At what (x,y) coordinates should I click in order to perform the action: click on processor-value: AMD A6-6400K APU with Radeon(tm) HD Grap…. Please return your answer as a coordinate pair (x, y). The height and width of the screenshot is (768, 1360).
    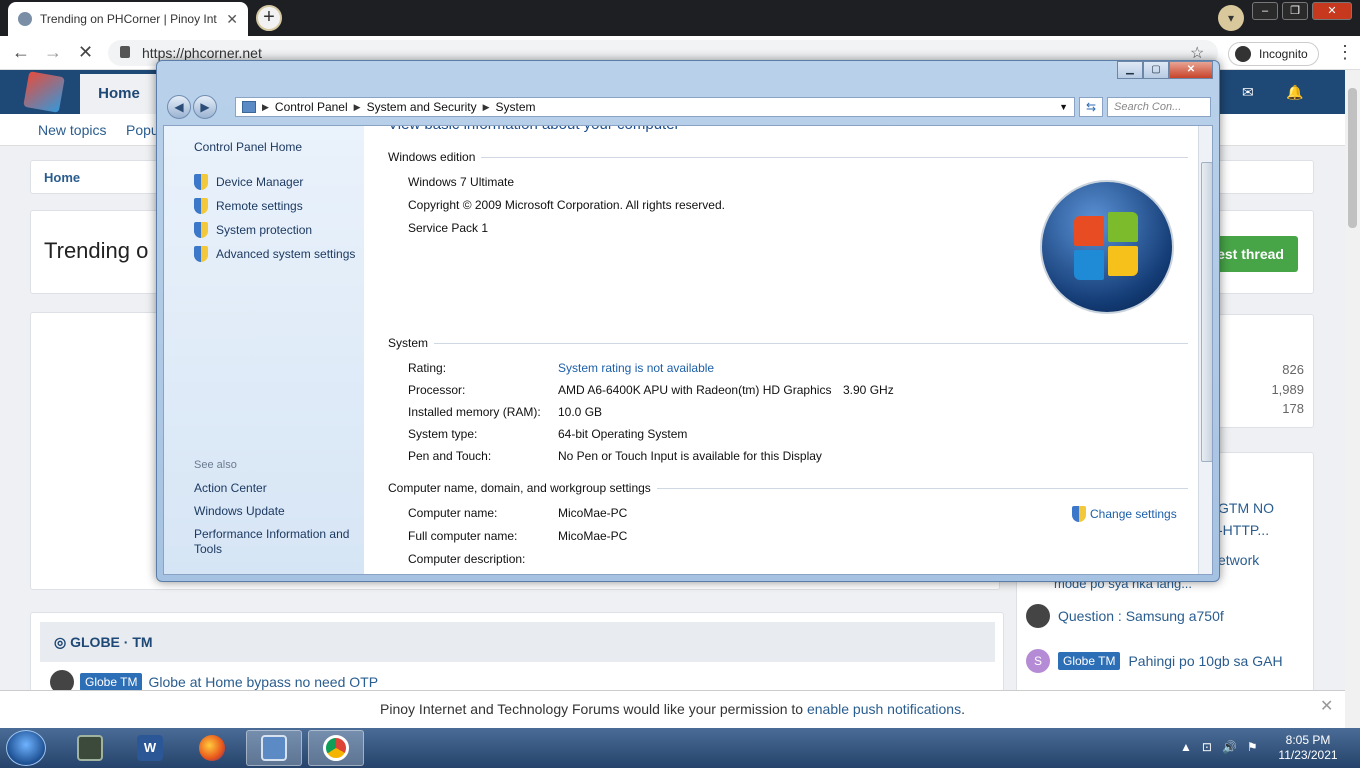
    Looking at the image, I should click on (695, 390).